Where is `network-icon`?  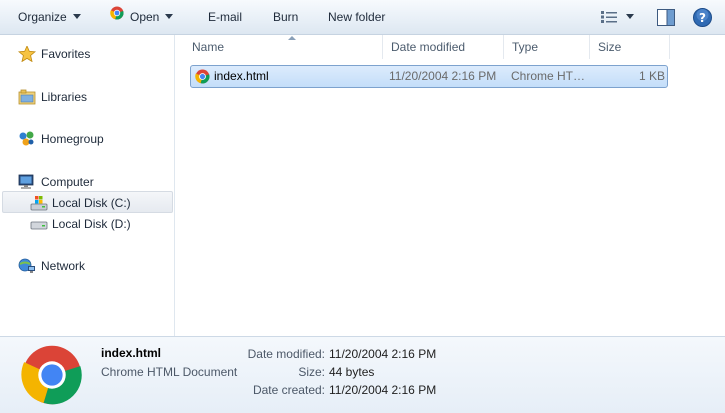 network-icon is located at coordinates (27, 266).